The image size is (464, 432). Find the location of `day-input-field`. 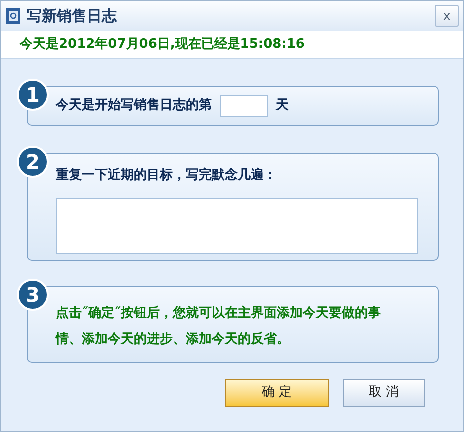

day-input-field is located at coordinates (244, 106).